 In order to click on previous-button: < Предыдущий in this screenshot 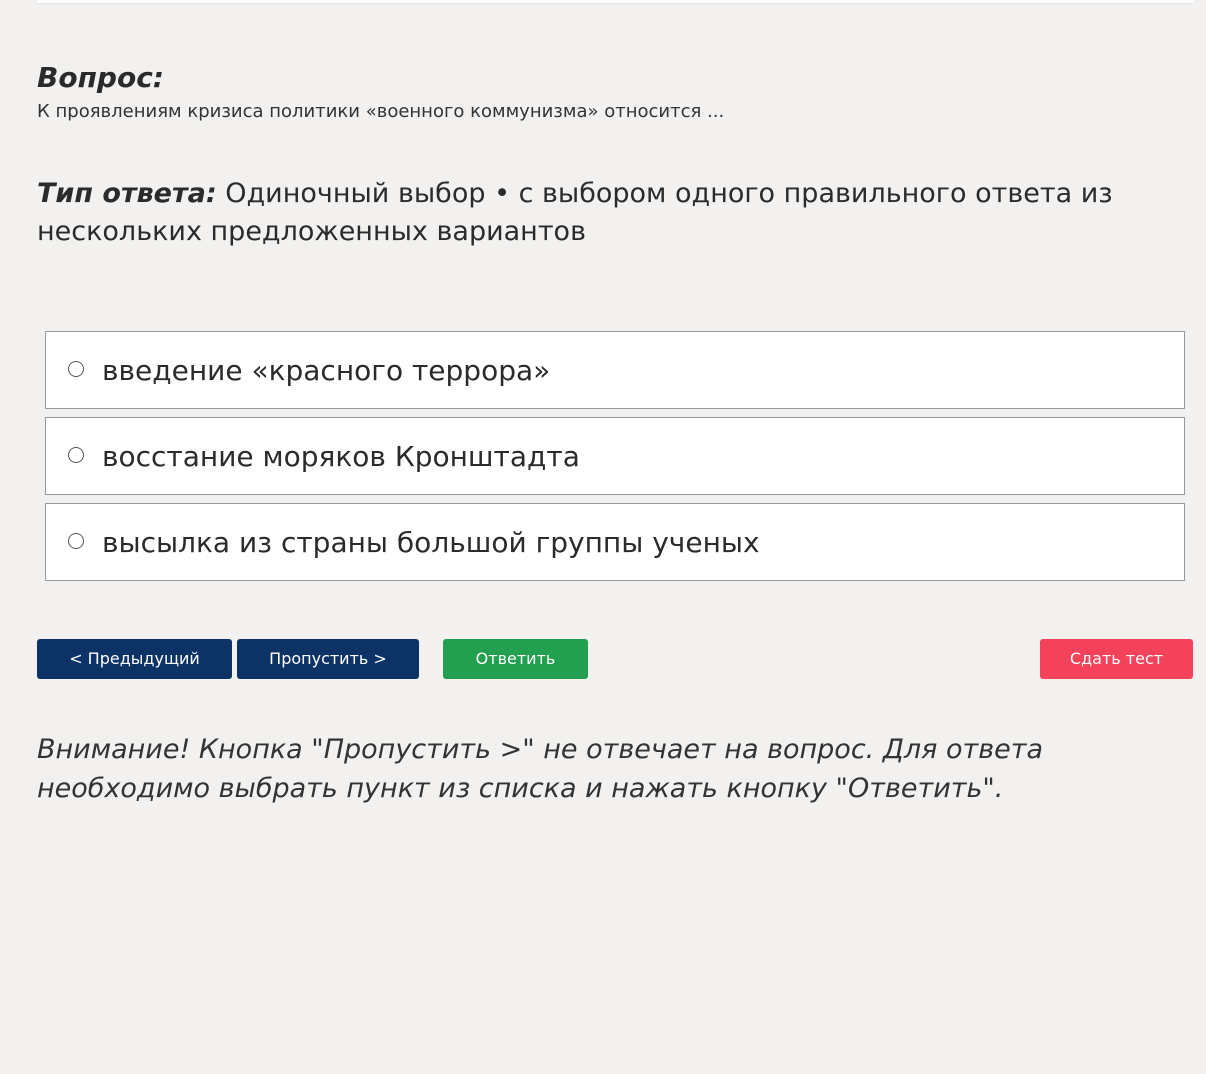, I will do `click(134, 659)`.